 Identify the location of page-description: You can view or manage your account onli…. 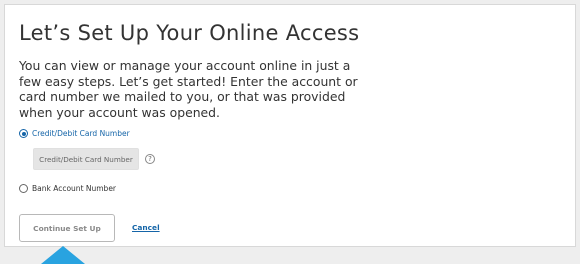
(188, 89).